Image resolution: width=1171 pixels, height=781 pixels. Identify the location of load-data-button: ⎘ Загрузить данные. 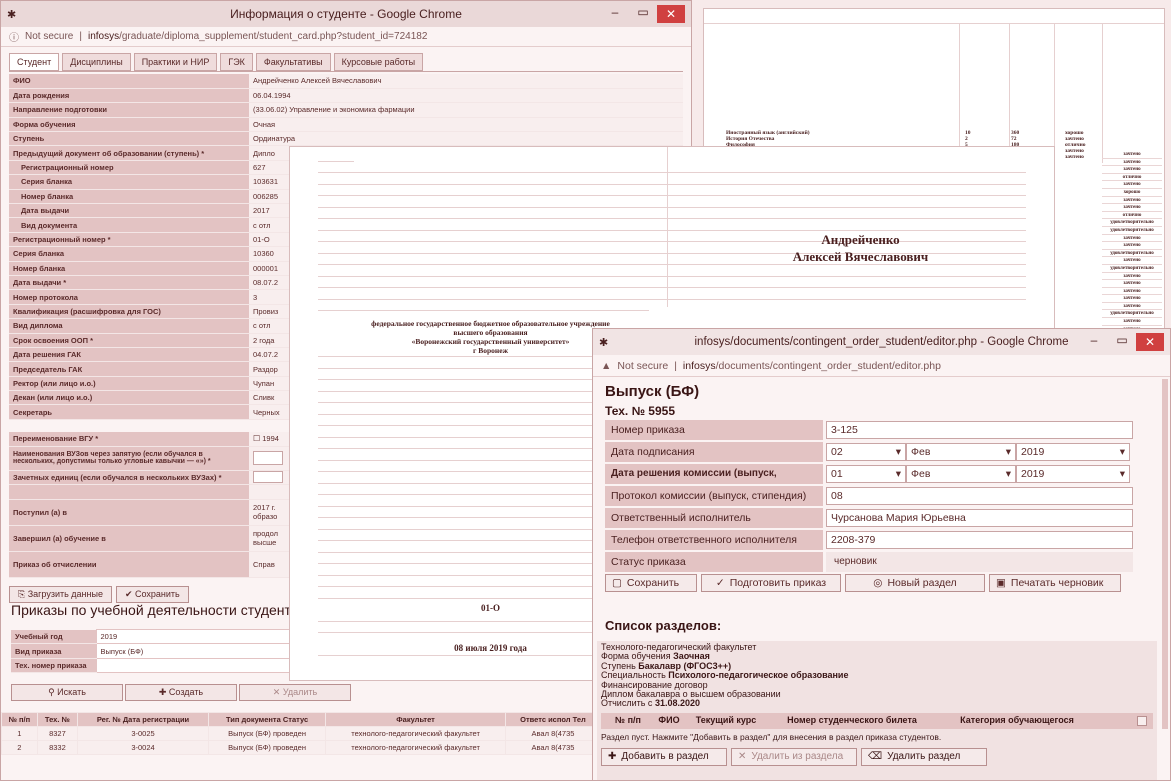
(60, 594).